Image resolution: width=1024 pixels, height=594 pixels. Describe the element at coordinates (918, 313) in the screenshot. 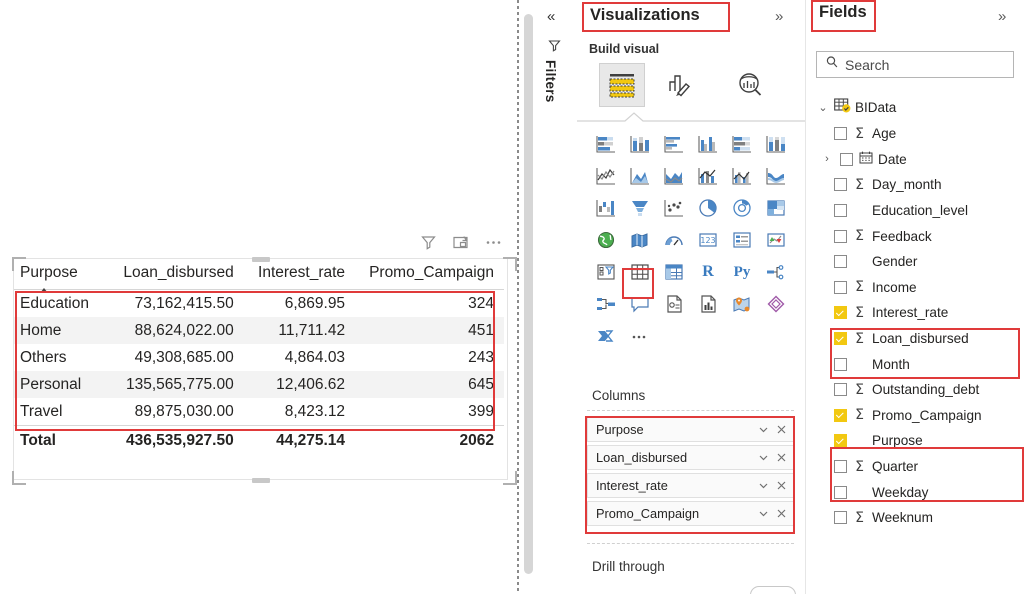

I see `field-row-interest-rate: Σ Interest_rate` at that location.